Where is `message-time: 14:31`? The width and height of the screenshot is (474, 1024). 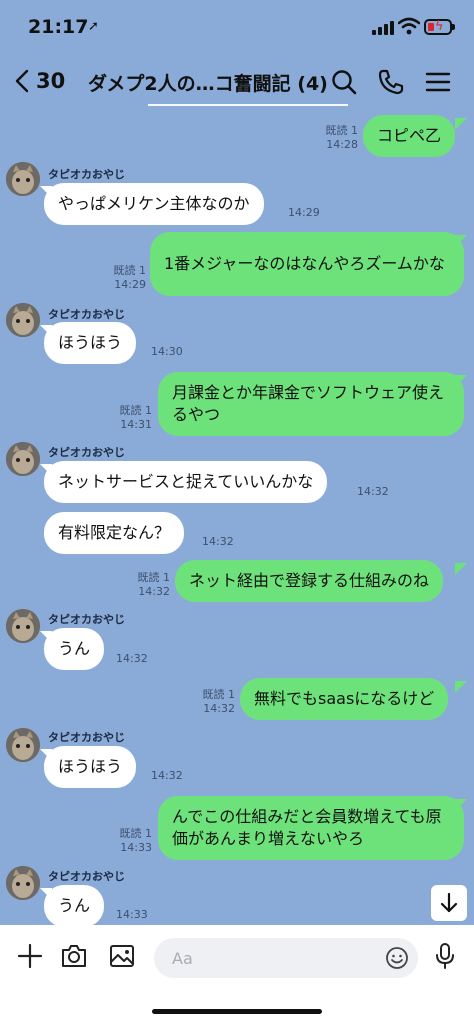
message-time: 14:31 is located at coordinates (136, 424).